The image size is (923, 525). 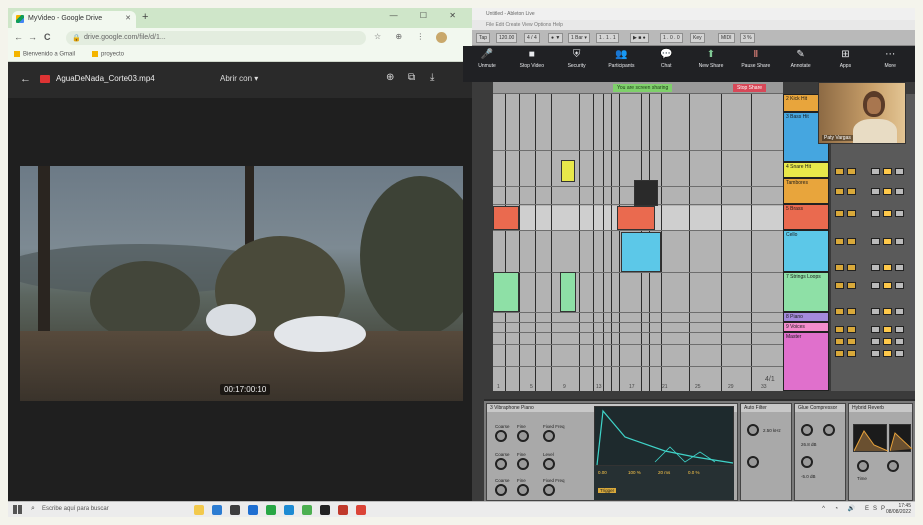 What do you see at coordinates (806, 170) in the screenshot?
I see `track-header: 4 Snare Hit` at bounding box center [806, 170].